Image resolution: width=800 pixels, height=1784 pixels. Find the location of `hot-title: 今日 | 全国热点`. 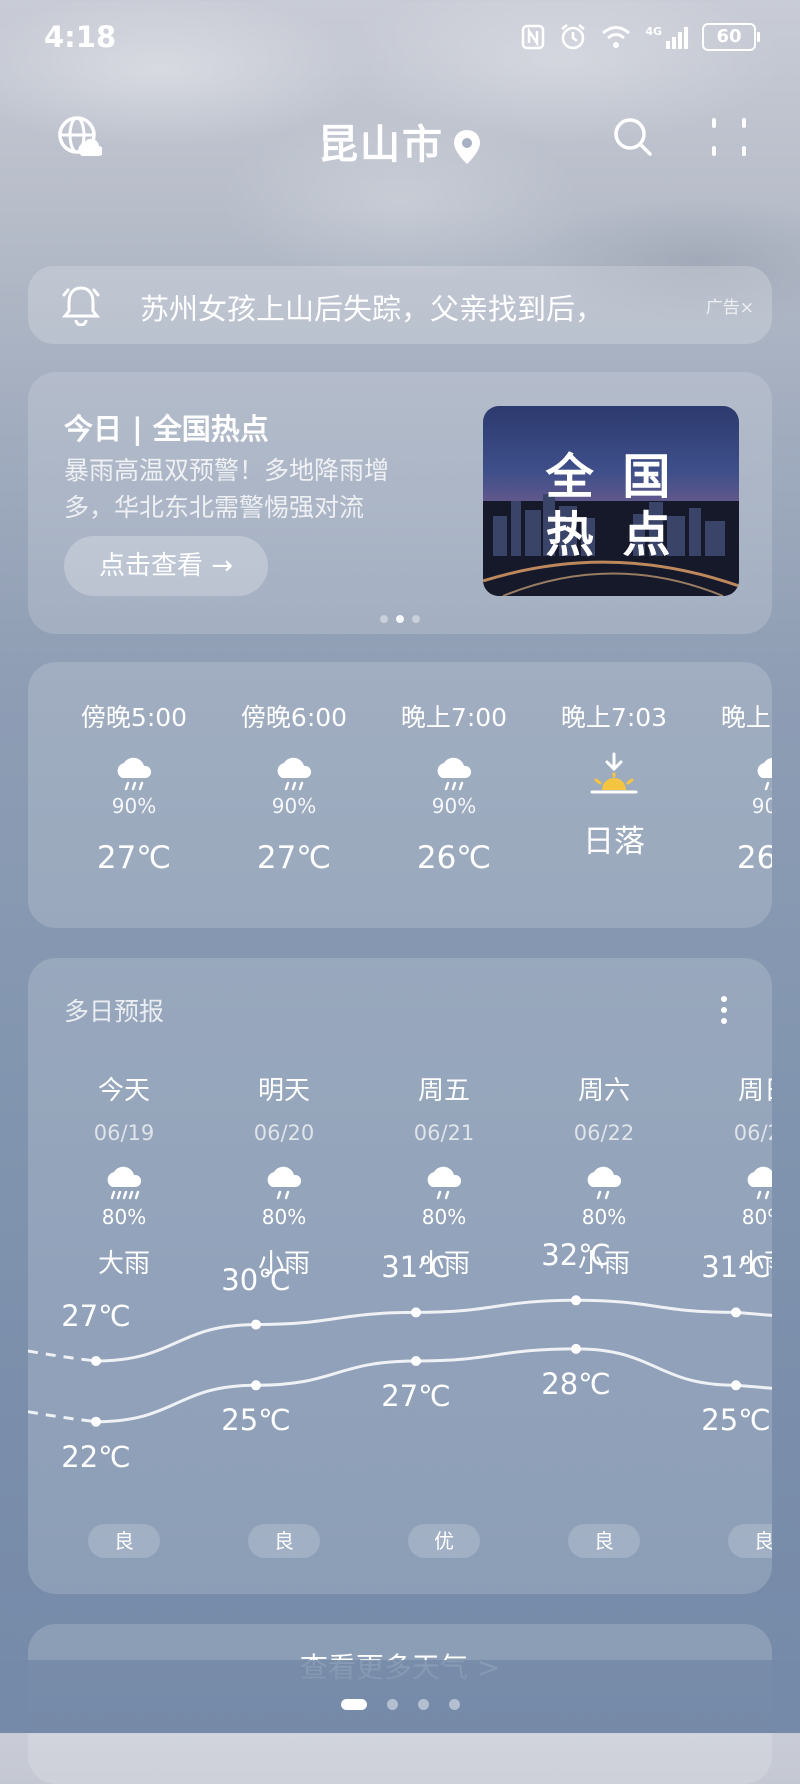

hot-title: 今日 | 全国热点 is located at coordinates (166, 429).